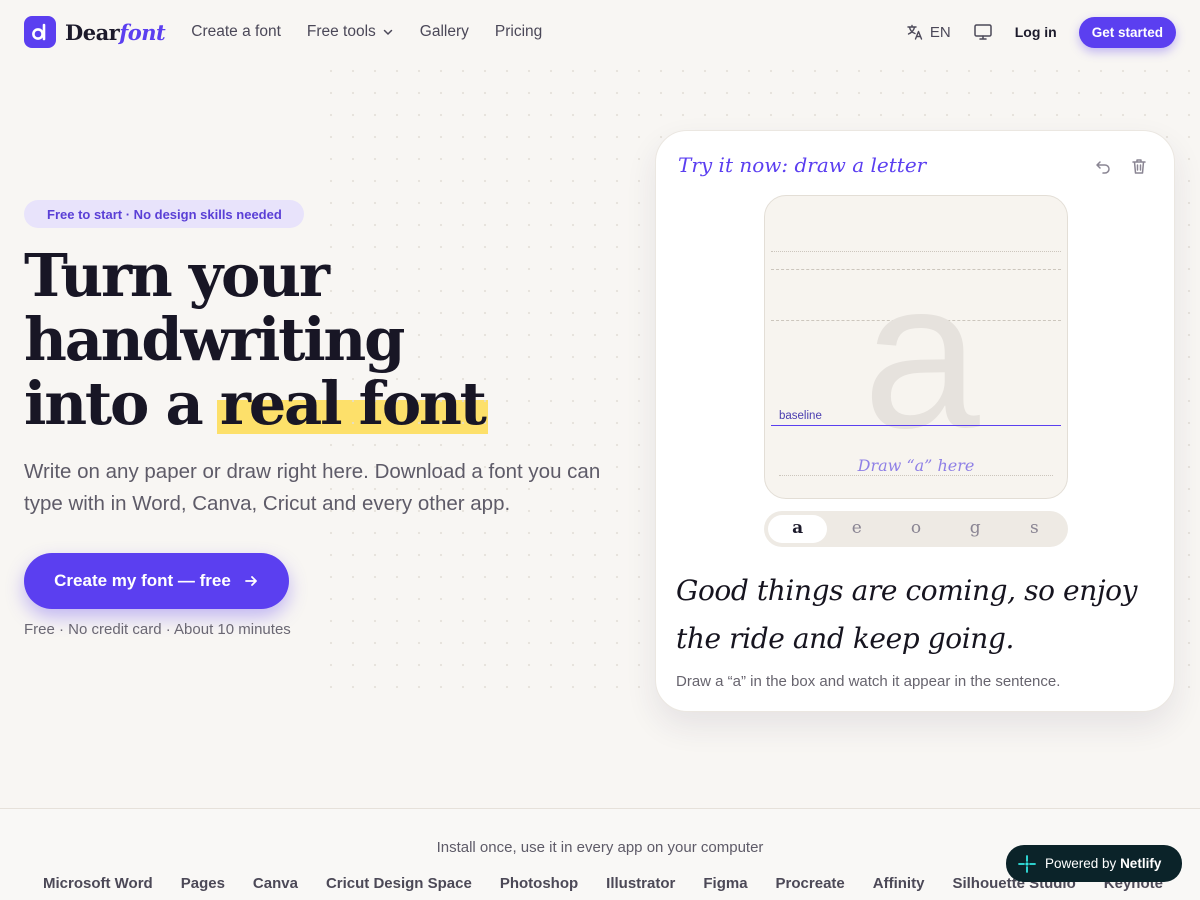  I want to click on draw-hint: Draw “a” here, so click(916, 465).